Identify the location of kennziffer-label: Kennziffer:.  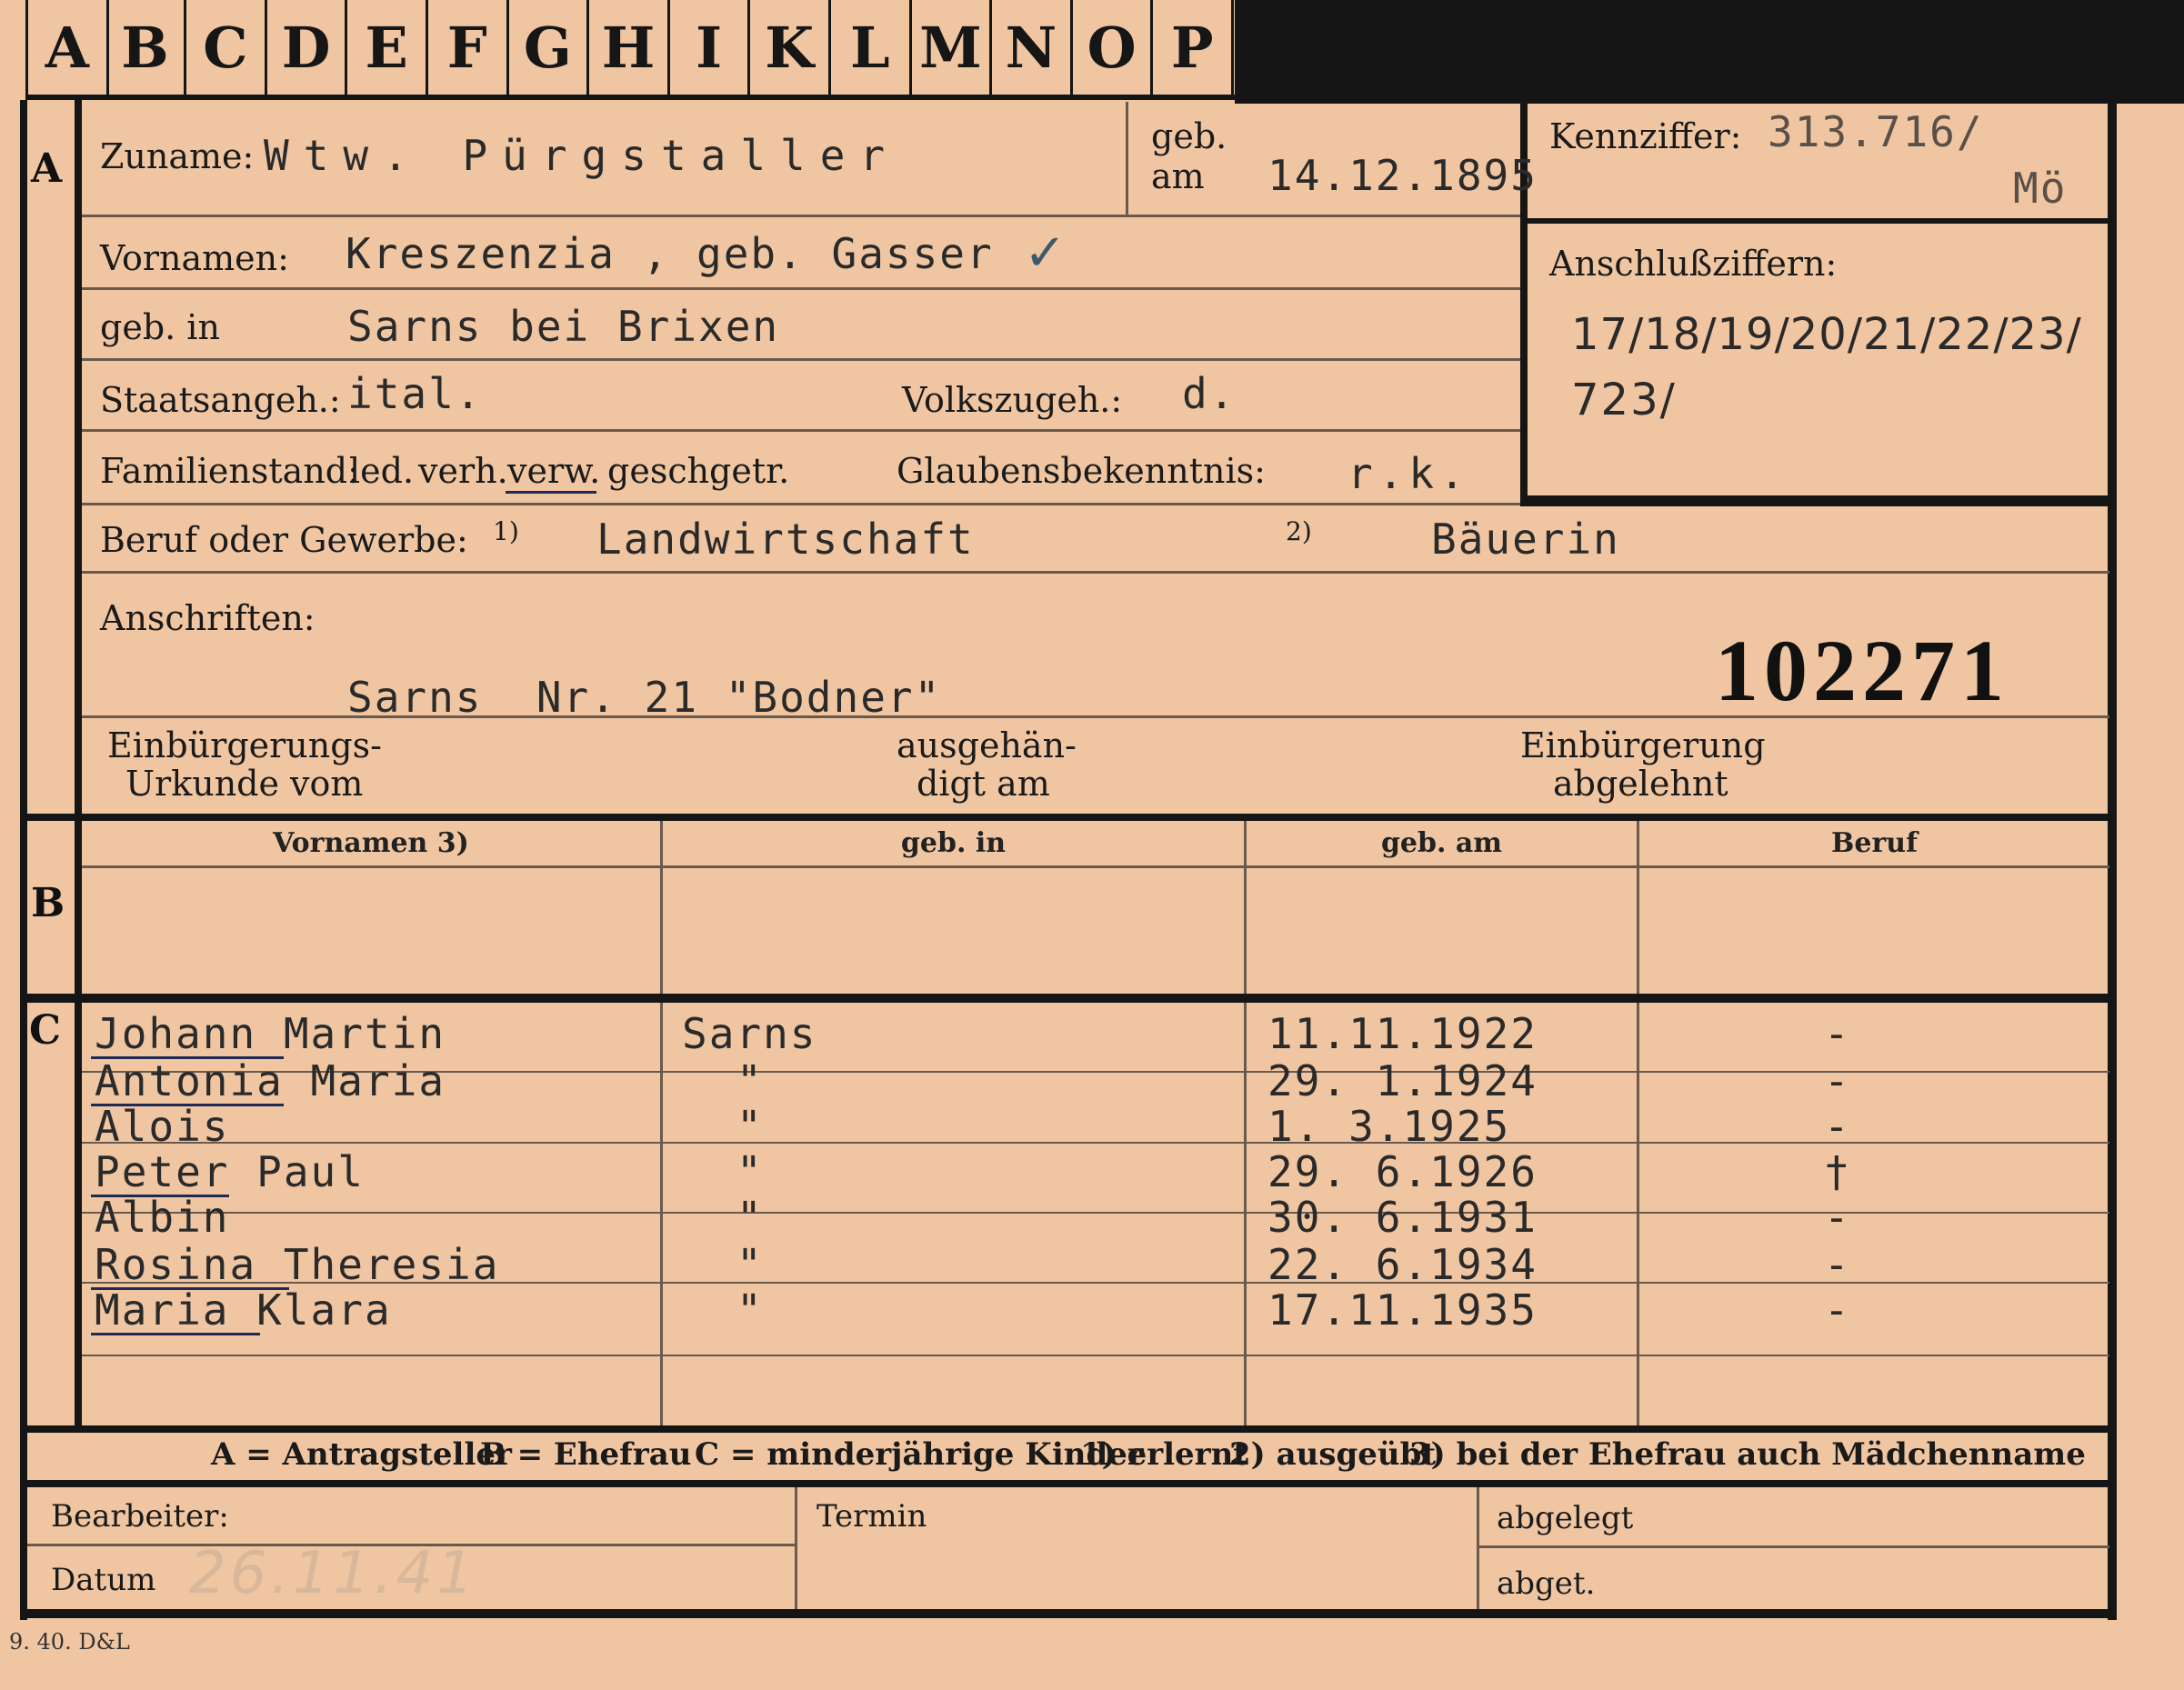
(1646, 136).